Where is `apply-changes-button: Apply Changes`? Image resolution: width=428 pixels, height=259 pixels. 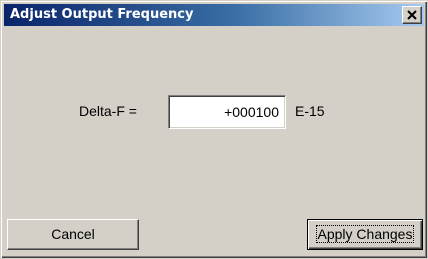
apply-changes-button: Apply Changes is located at coordinates (365, 234).